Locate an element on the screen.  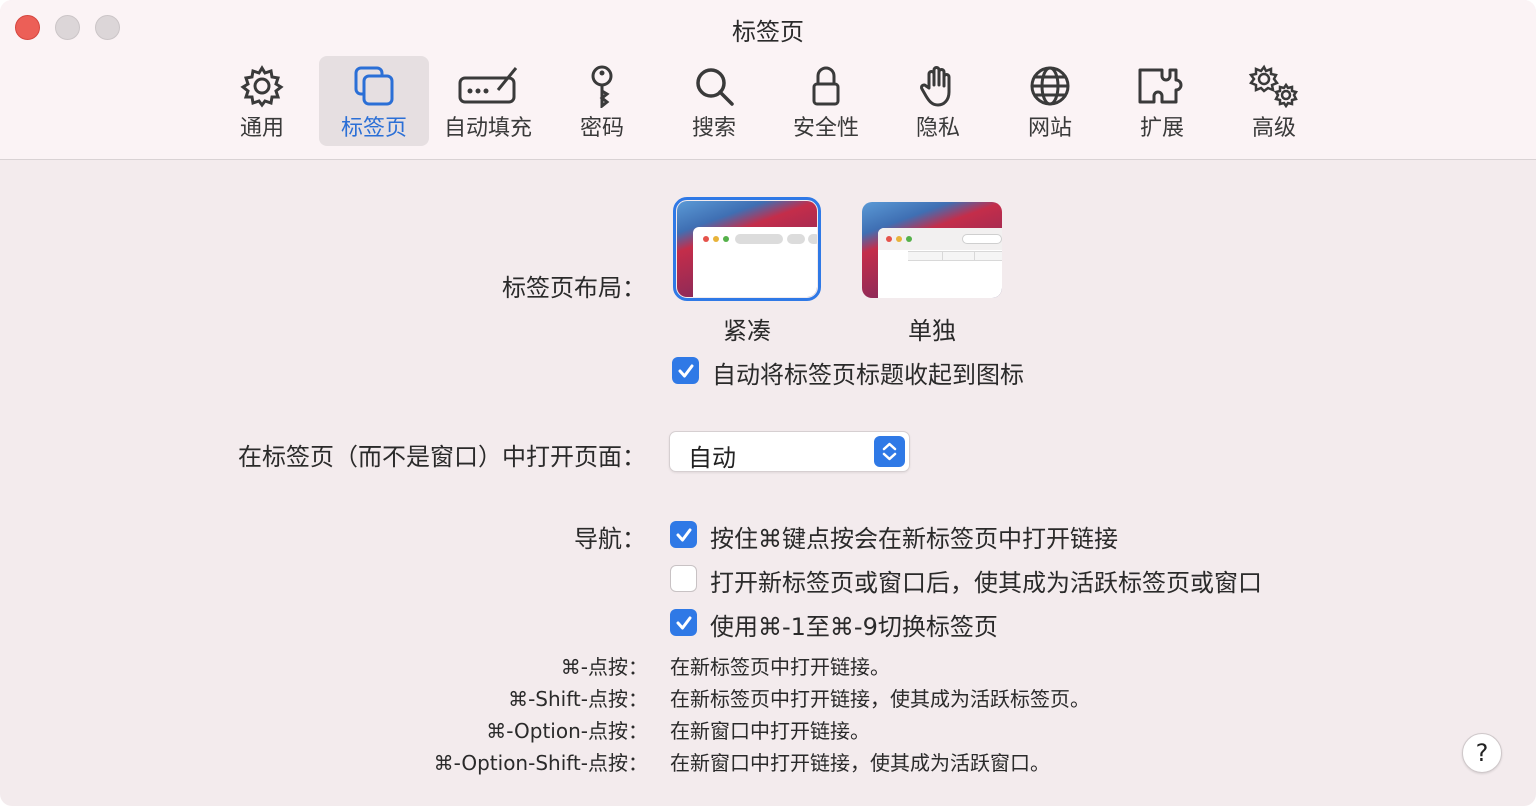
cmd-number-switch-label: 使用⌘-1至⌘-9切换标签页 is located at coordinates (854, 627).